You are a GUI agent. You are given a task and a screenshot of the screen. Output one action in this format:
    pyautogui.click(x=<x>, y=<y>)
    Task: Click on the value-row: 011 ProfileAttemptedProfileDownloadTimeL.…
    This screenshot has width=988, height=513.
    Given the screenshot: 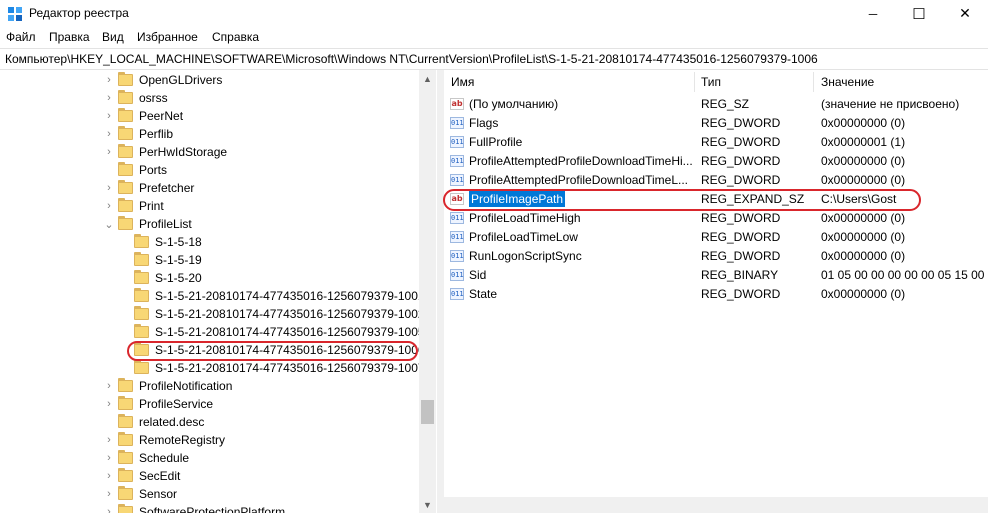 What is the action you would take?
    pyautogui.click(x=716, y=179)
    